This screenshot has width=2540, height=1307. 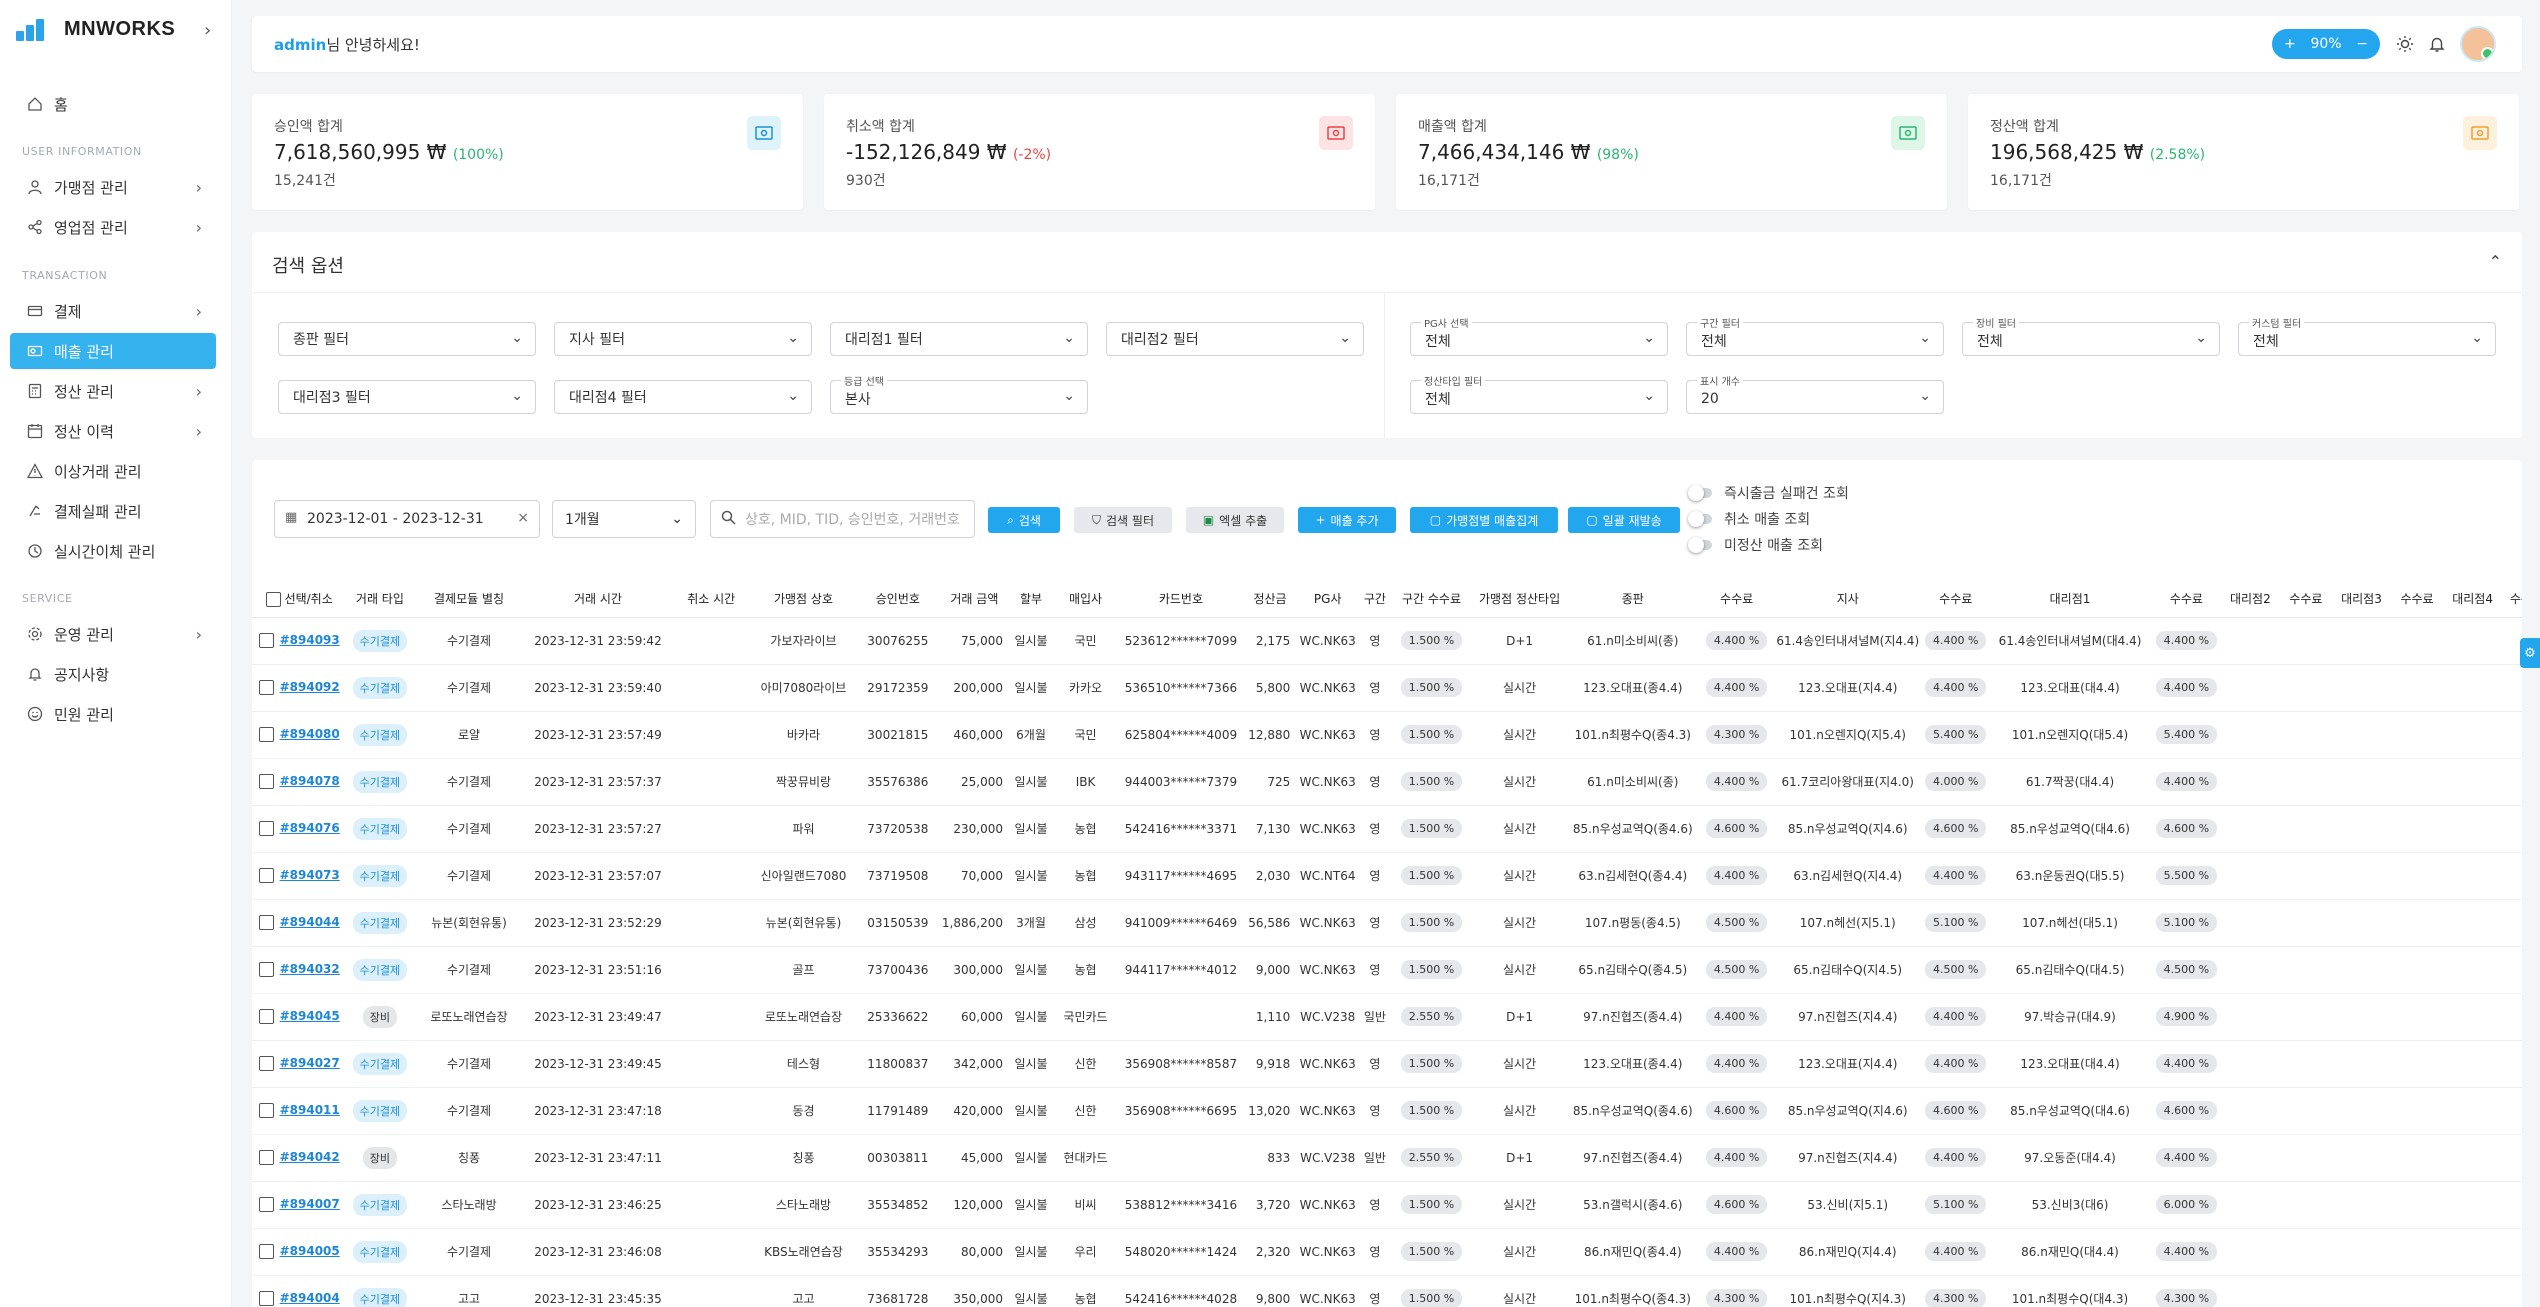 I want to click on settings-gear-icon: ⚙, so click(x=2530, y=653).